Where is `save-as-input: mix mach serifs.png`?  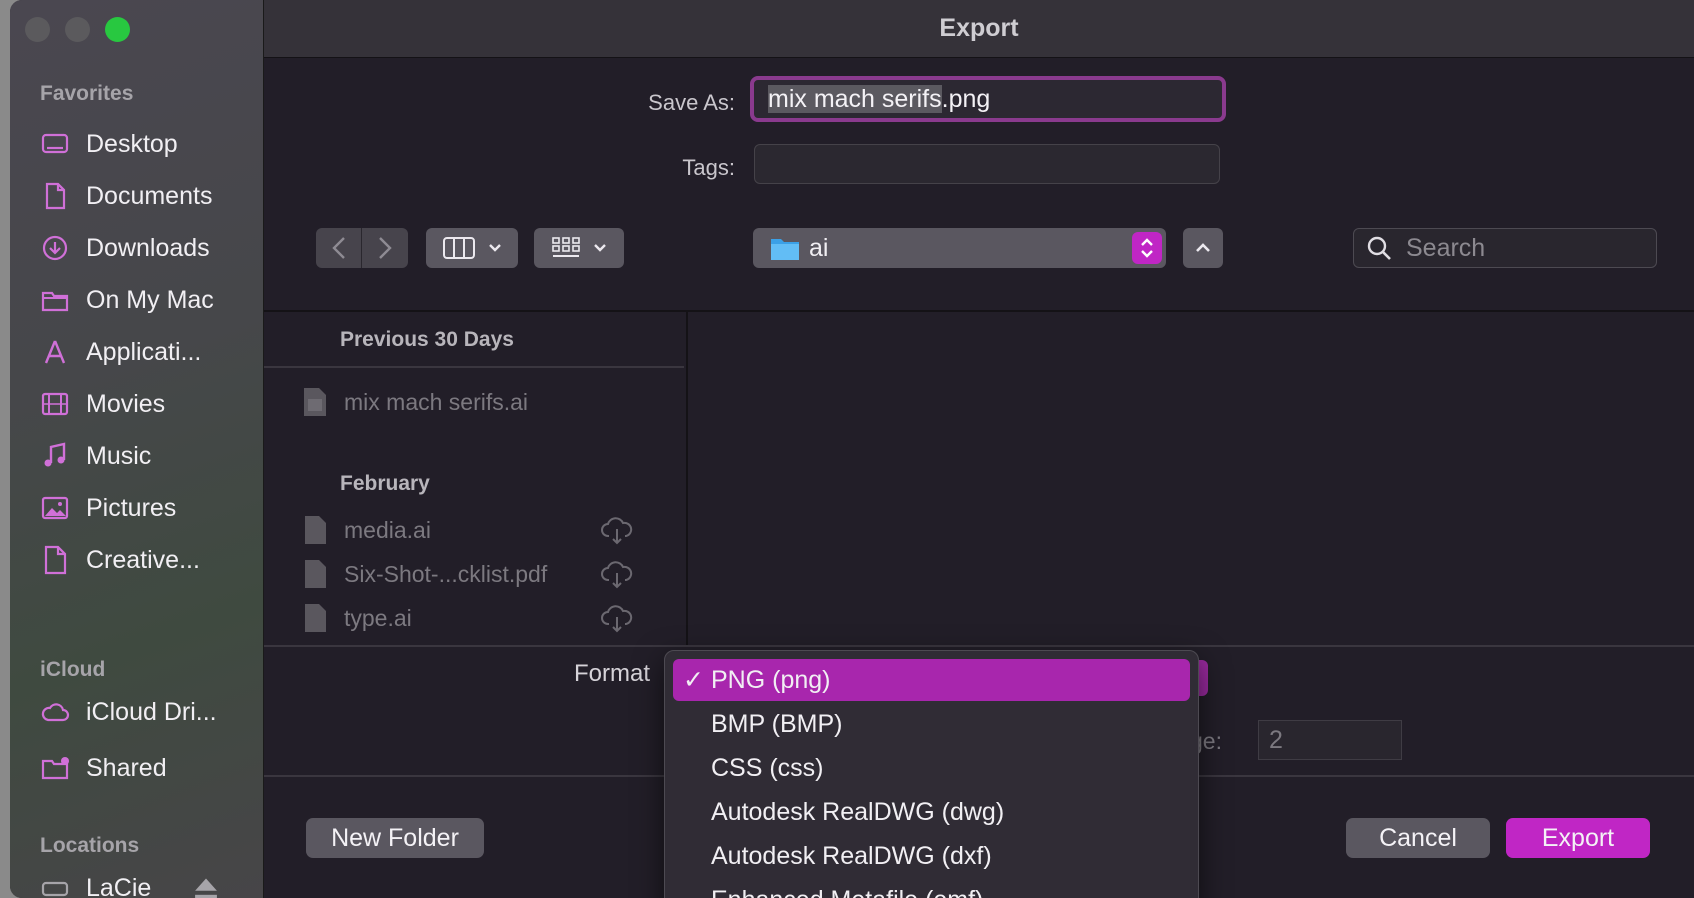
save-as-input: mix mach serifs.png is located at coordinates (988, 99).